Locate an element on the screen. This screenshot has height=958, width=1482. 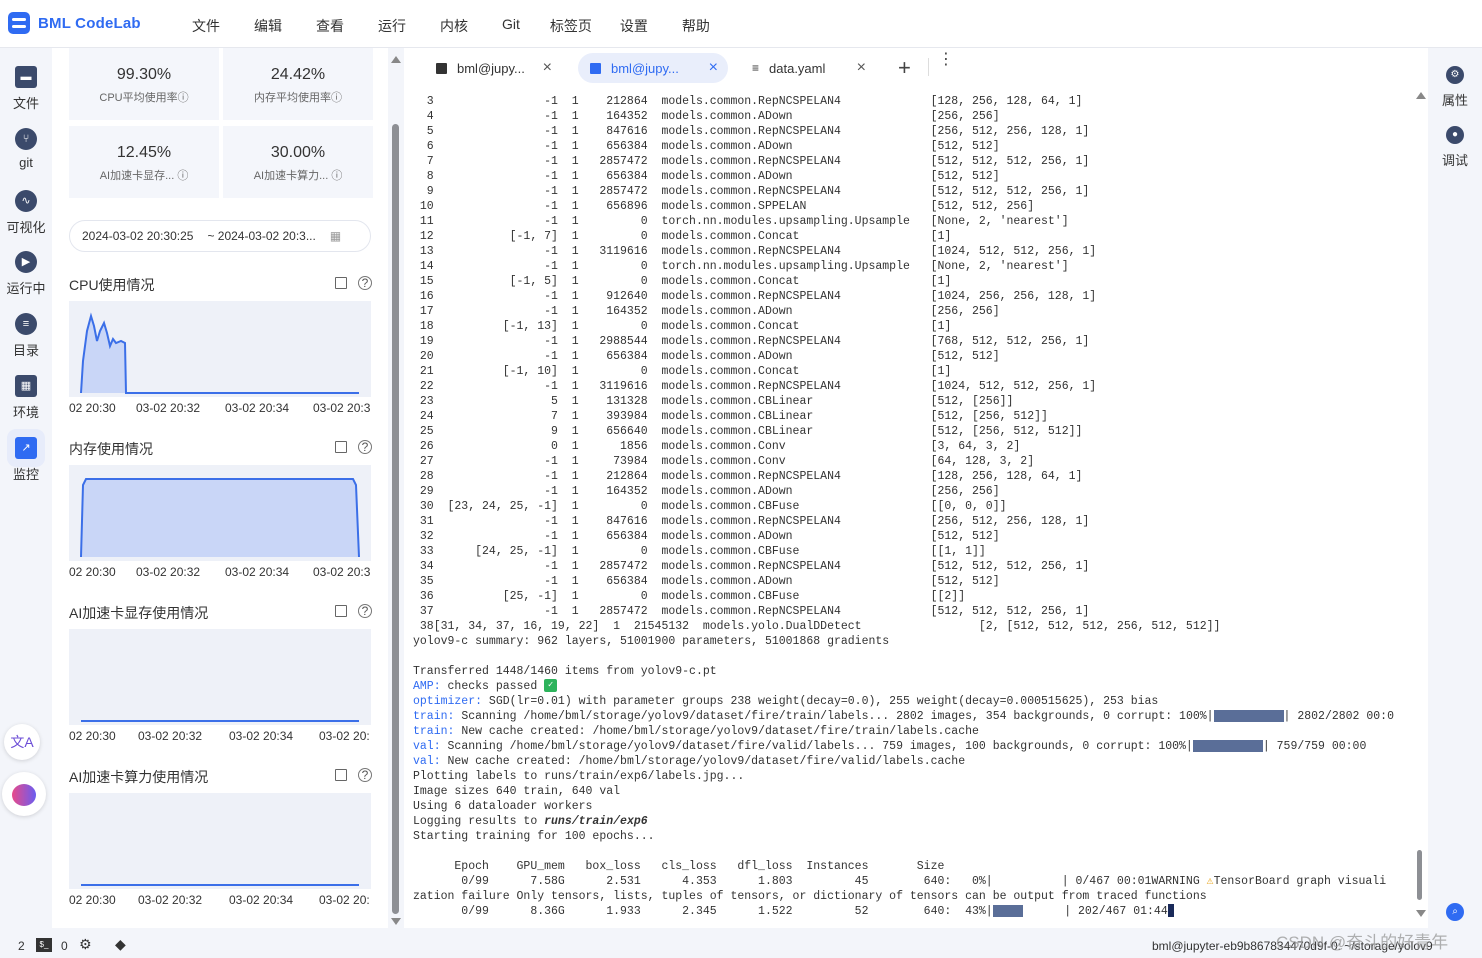
tick-label: 03-02 20:3 is located at coordinates (342, 408).